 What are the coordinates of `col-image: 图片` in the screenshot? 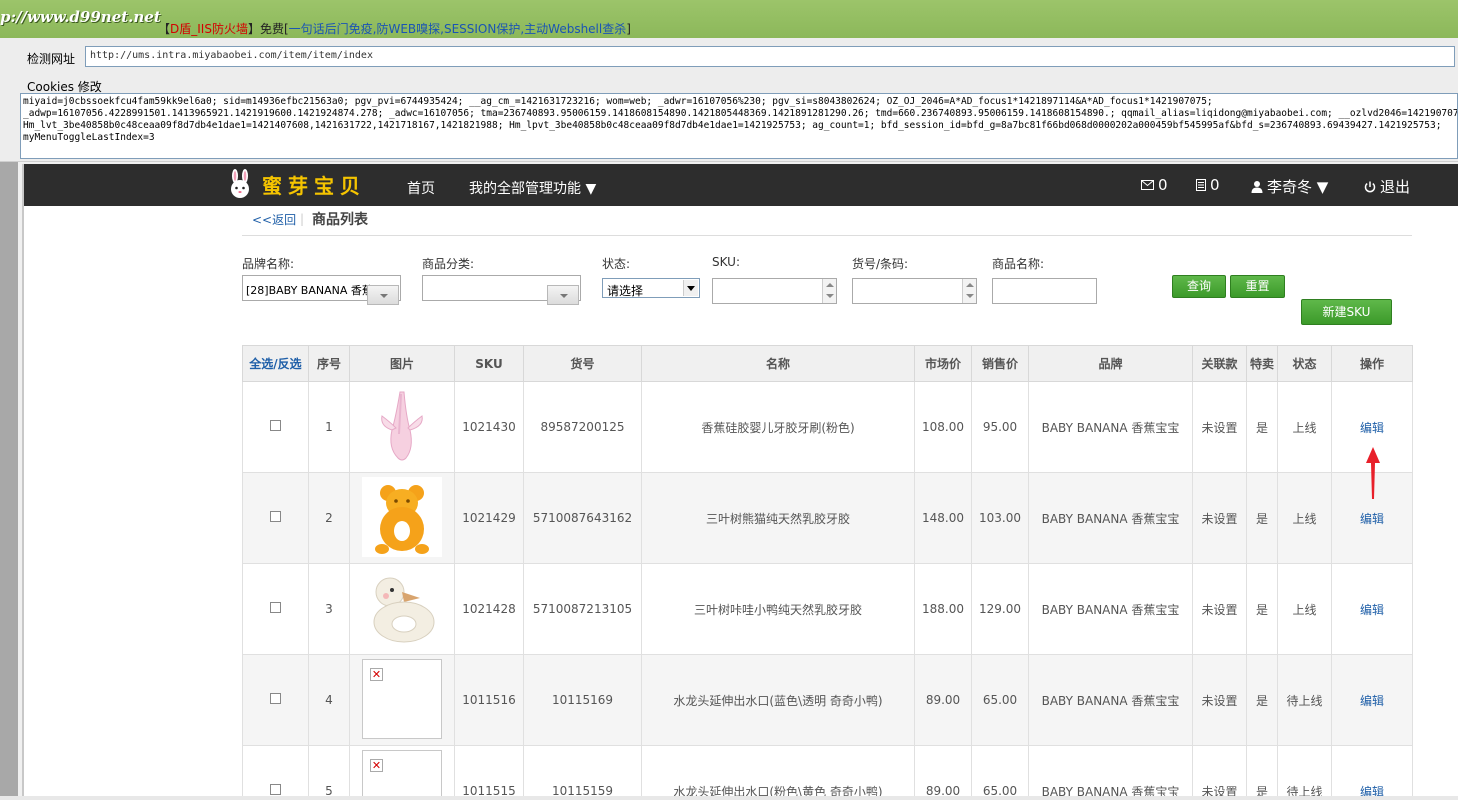 It's located at (402, 363).